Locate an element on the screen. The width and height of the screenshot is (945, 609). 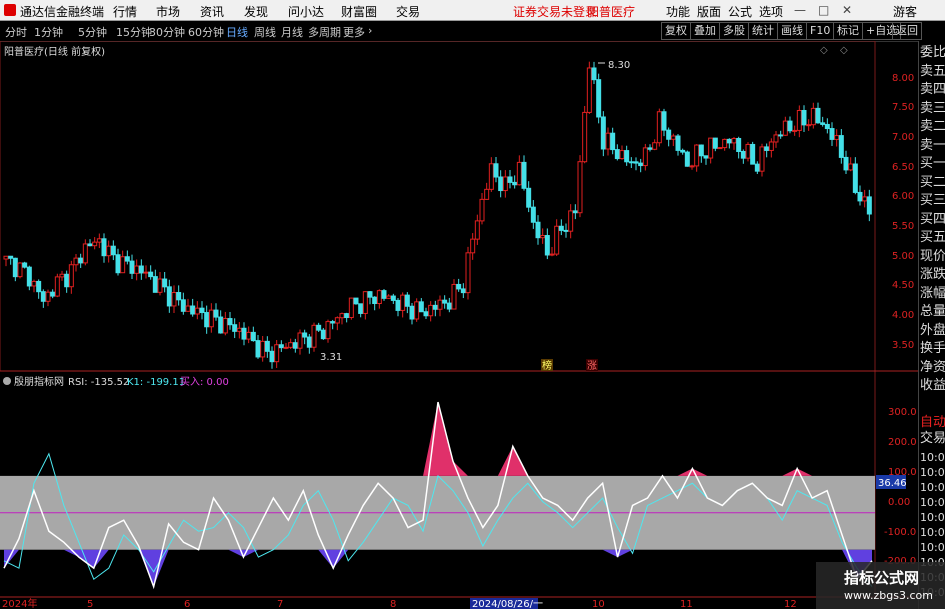
rsi-oversold-fill is located at coordinates (438, 568).